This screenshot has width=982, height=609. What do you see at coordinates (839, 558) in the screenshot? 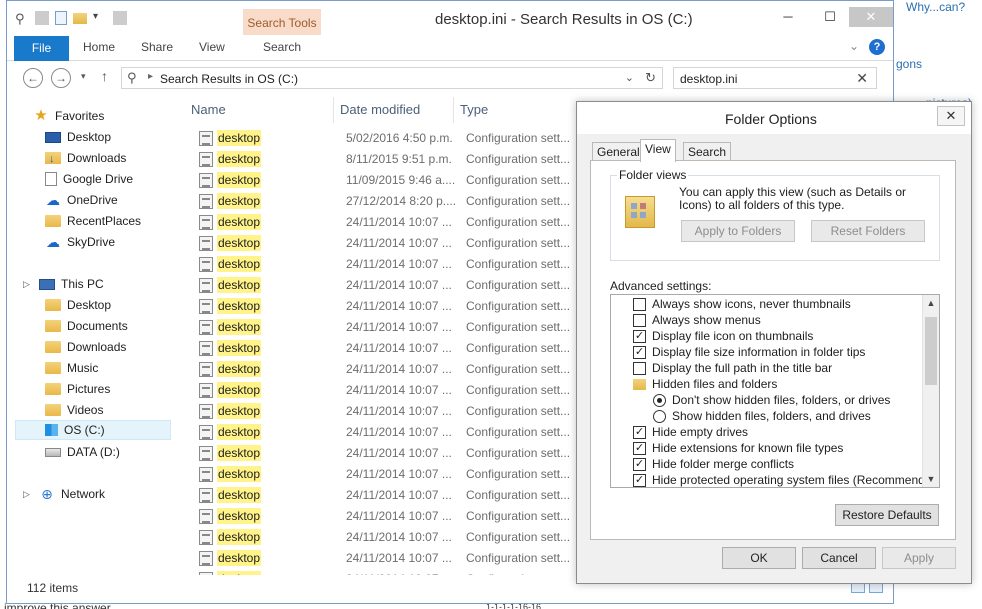
I see `cancel-button: Cancel` at bounding box center [839, 558].